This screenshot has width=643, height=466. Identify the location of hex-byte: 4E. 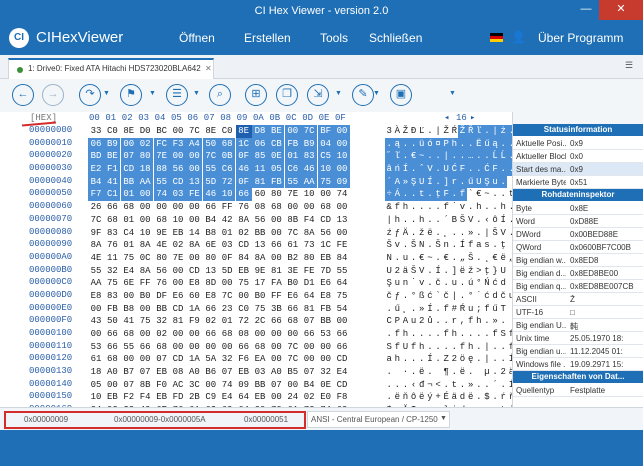
(96, 258).